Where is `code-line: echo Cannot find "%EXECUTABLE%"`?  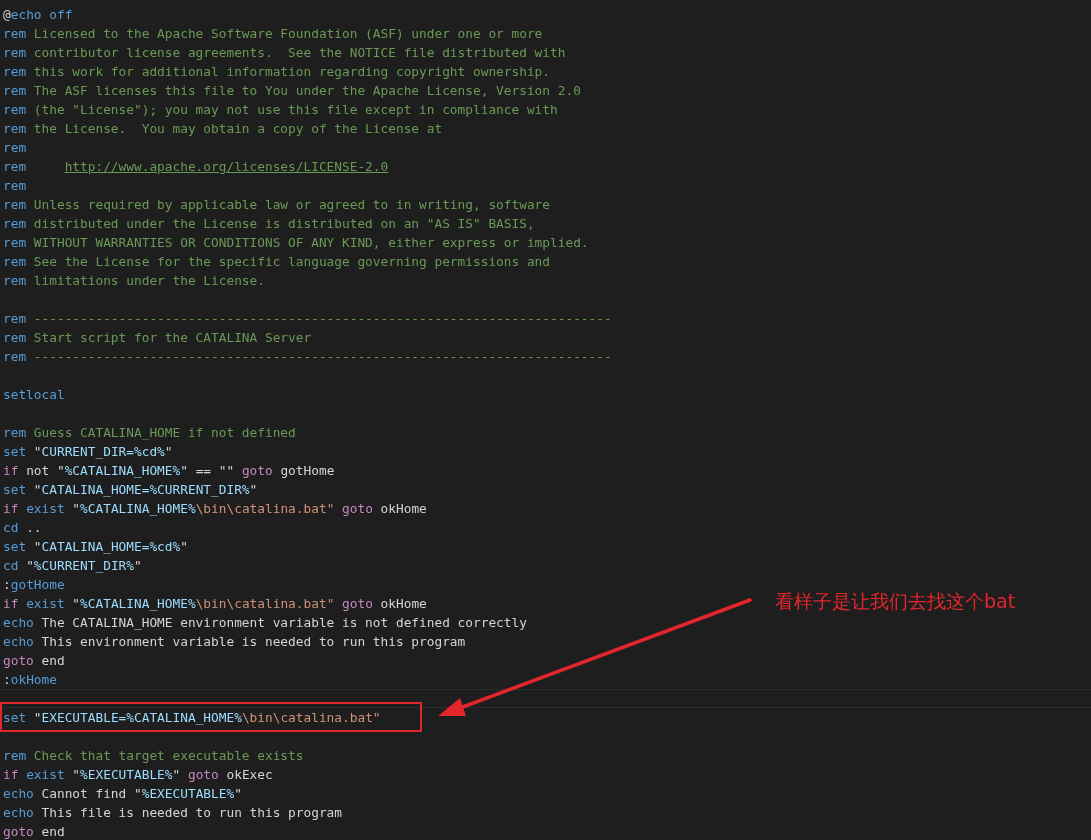 code-line: echo Cannot find "%EXECUTABLE%" is located at coordinates (122, 793).